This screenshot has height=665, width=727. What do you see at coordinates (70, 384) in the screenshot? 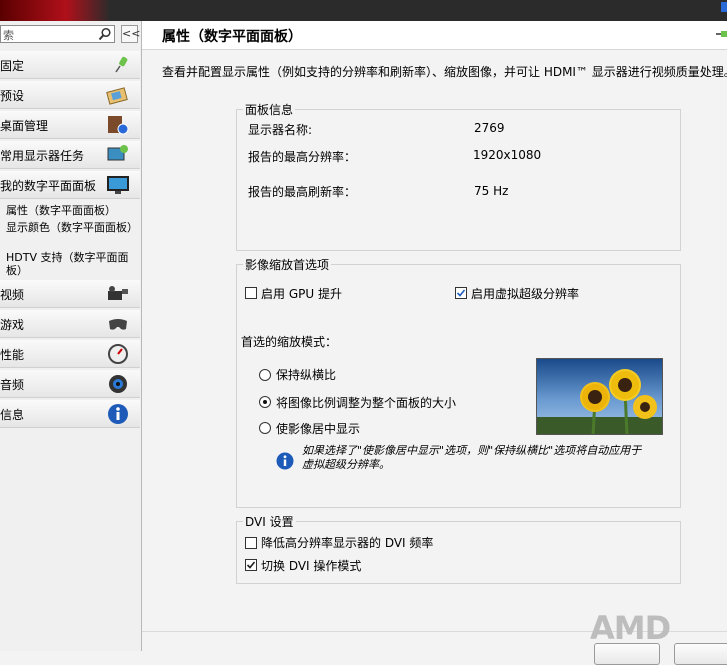
I see `sidebar-item-audio: 音频` at bounding box center [70, 384].